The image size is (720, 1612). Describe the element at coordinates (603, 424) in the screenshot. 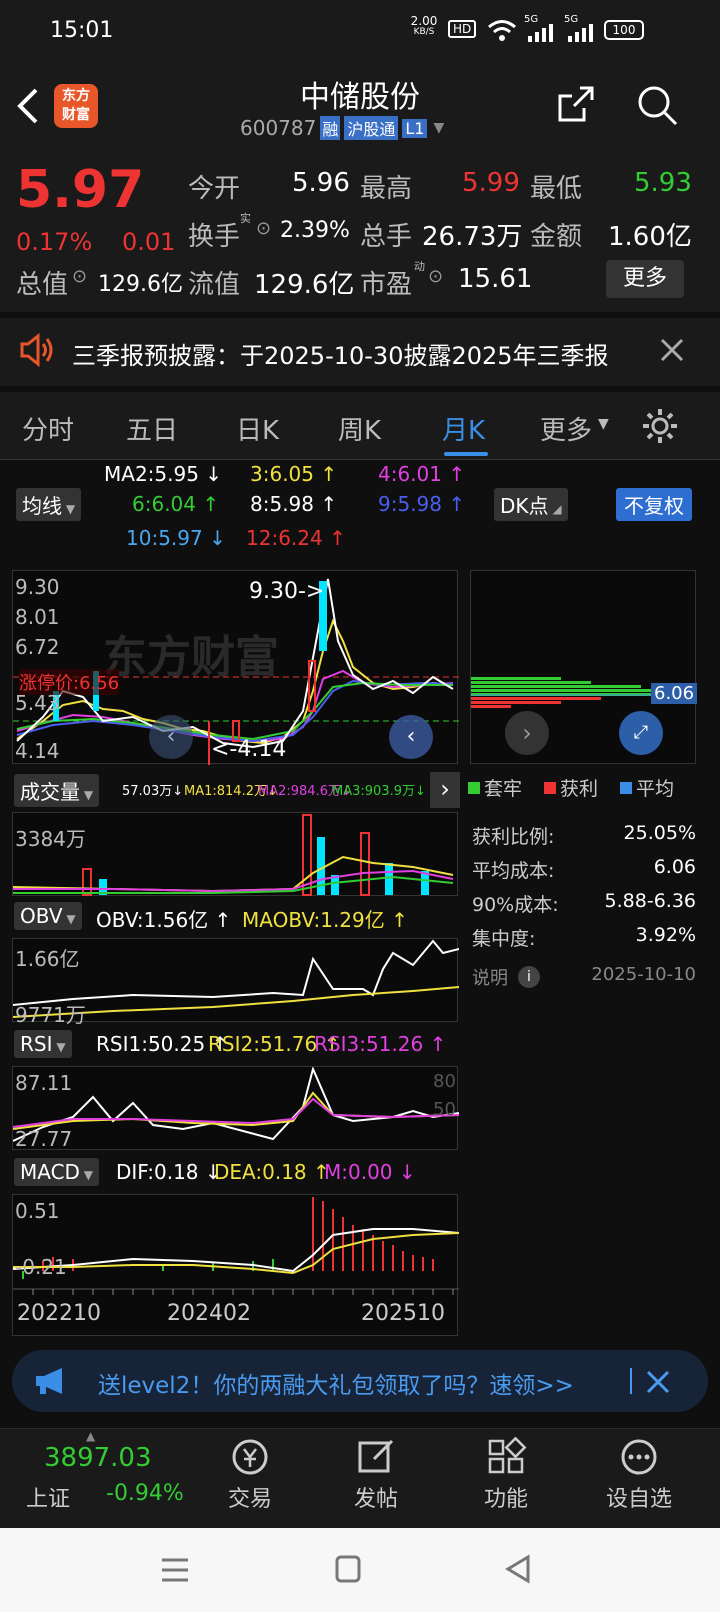

I see `caret-down-icon: ▼` at that location.